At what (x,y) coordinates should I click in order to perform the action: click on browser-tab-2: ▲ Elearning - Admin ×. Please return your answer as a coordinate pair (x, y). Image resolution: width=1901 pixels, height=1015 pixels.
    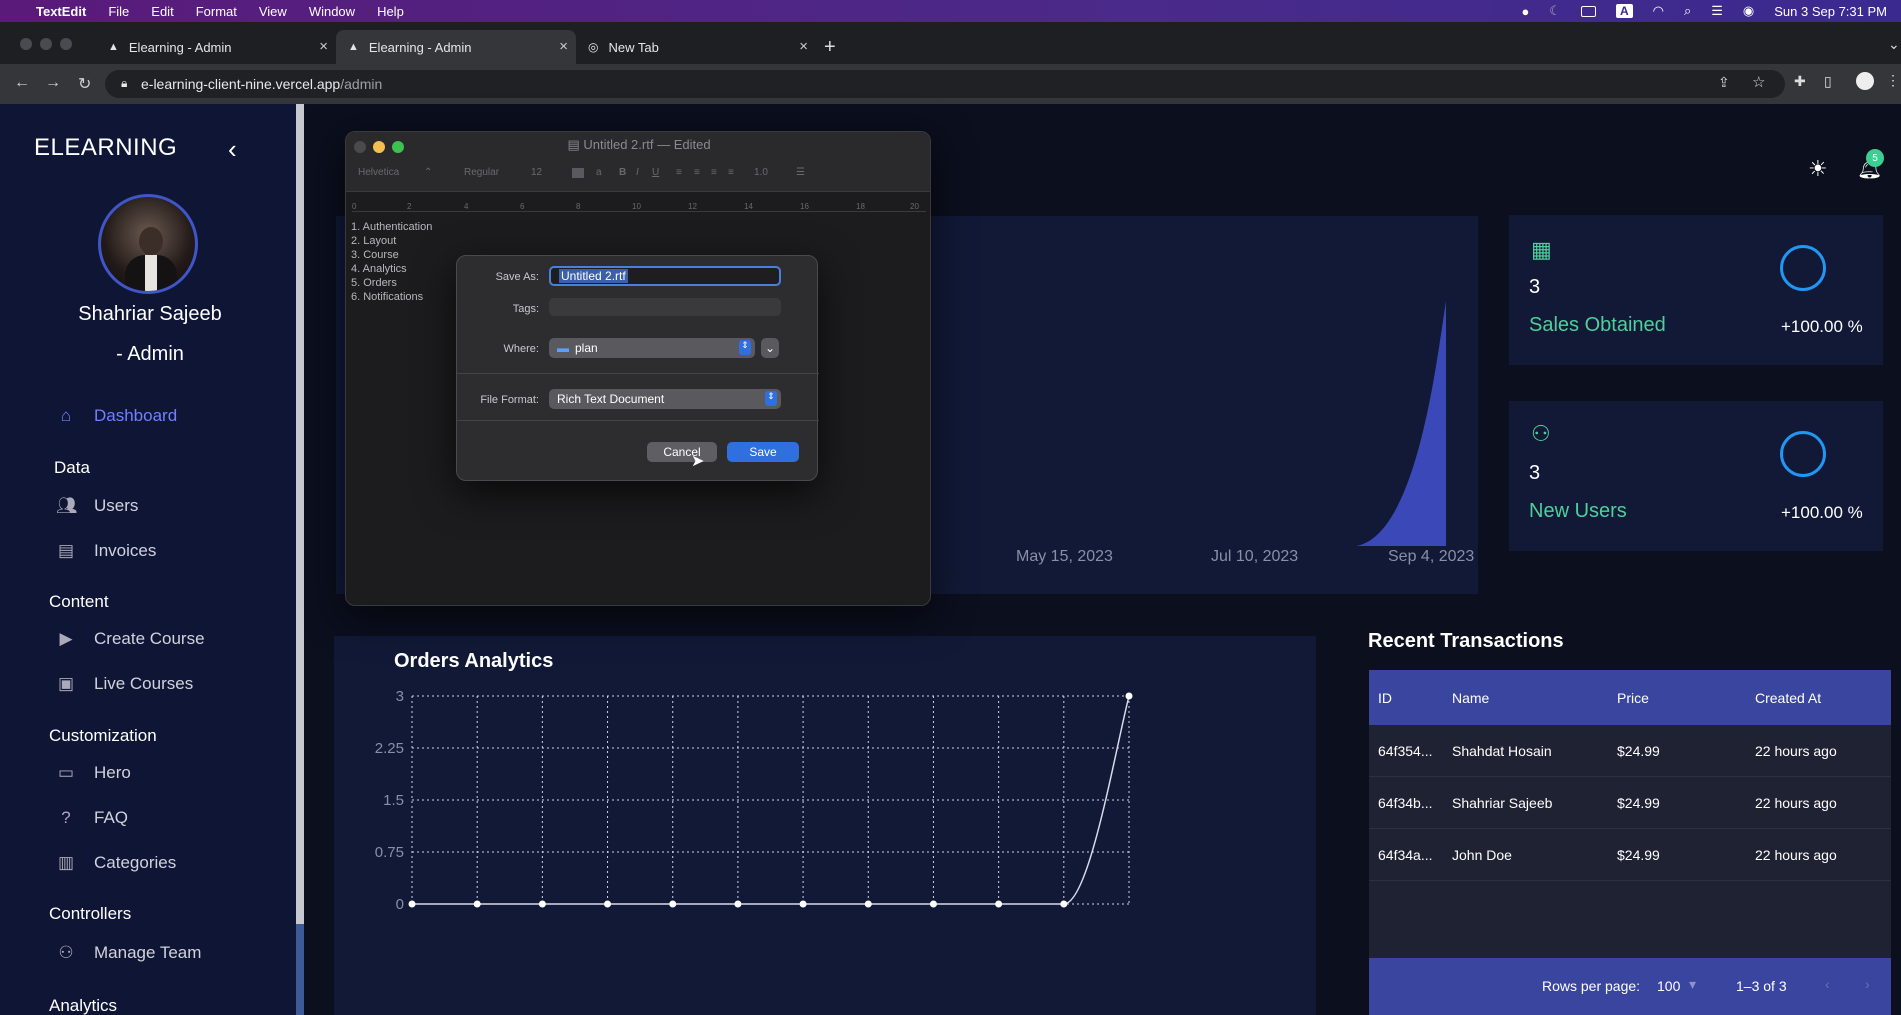
    Looking at the image, I should click on (456, 47).